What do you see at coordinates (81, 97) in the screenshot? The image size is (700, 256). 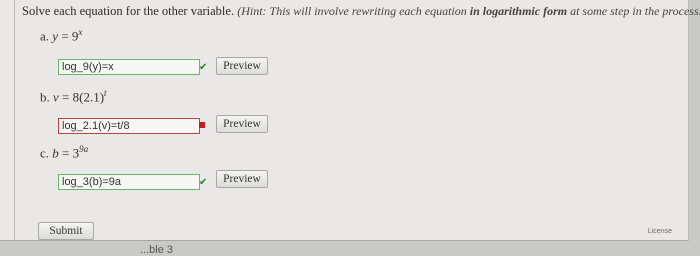 I see `equation-body: = 8(2.1)` at bounding box center [81, 97].